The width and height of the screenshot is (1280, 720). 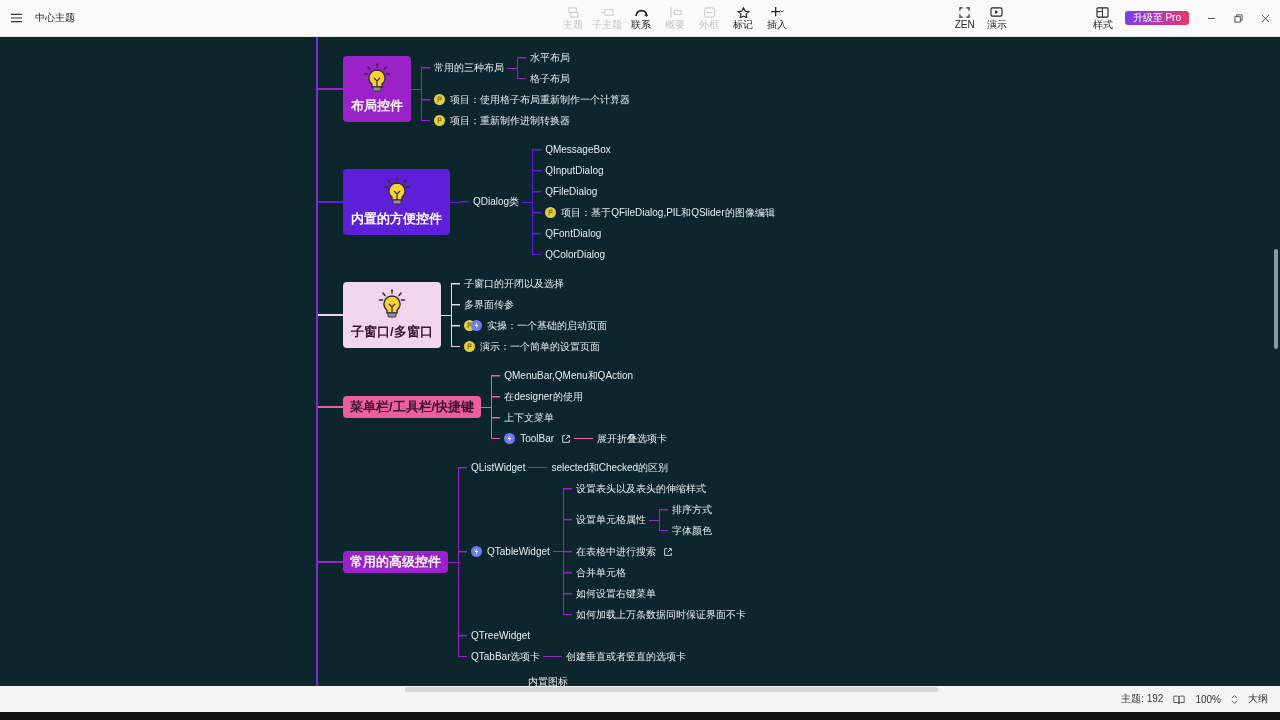 I want to click on topic-label: 项目：基于QFileDialog,PIL和QSlider的图像编辑, so click(x=668, y=212).